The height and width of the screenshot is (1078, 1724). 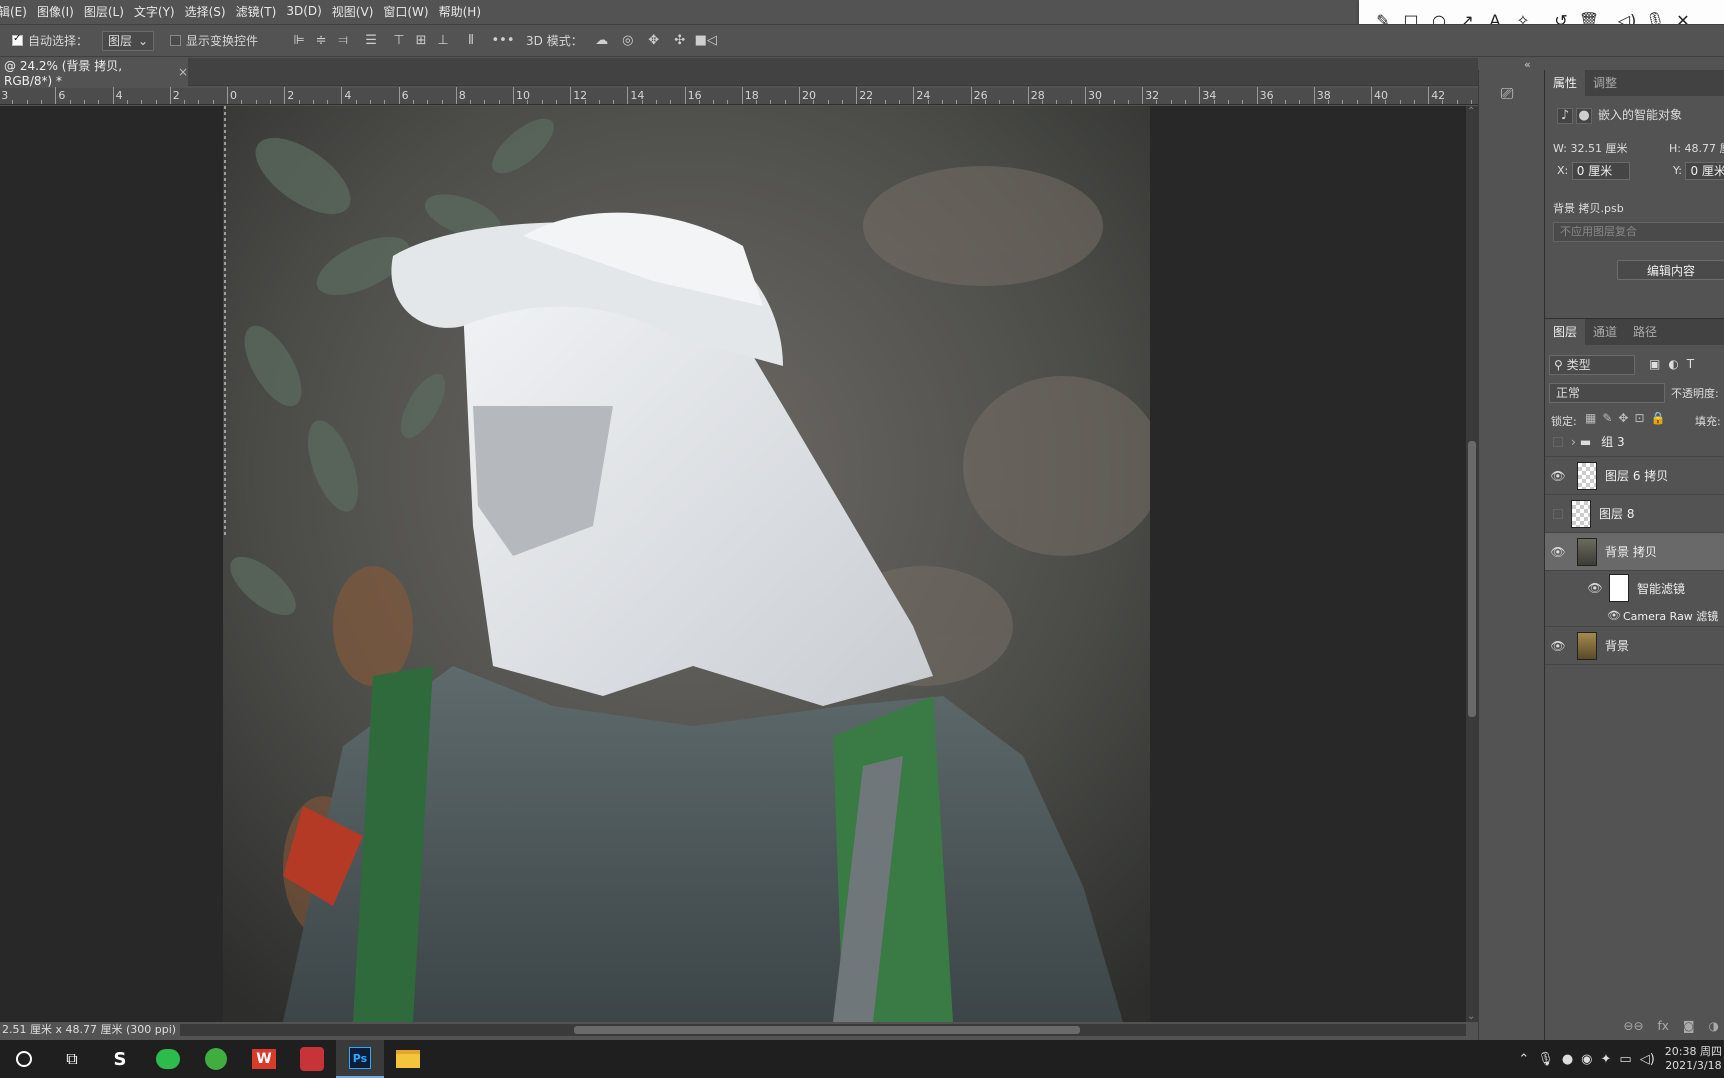 I want to click on volume-icon: ◁), so click(x=1647, y=1059).